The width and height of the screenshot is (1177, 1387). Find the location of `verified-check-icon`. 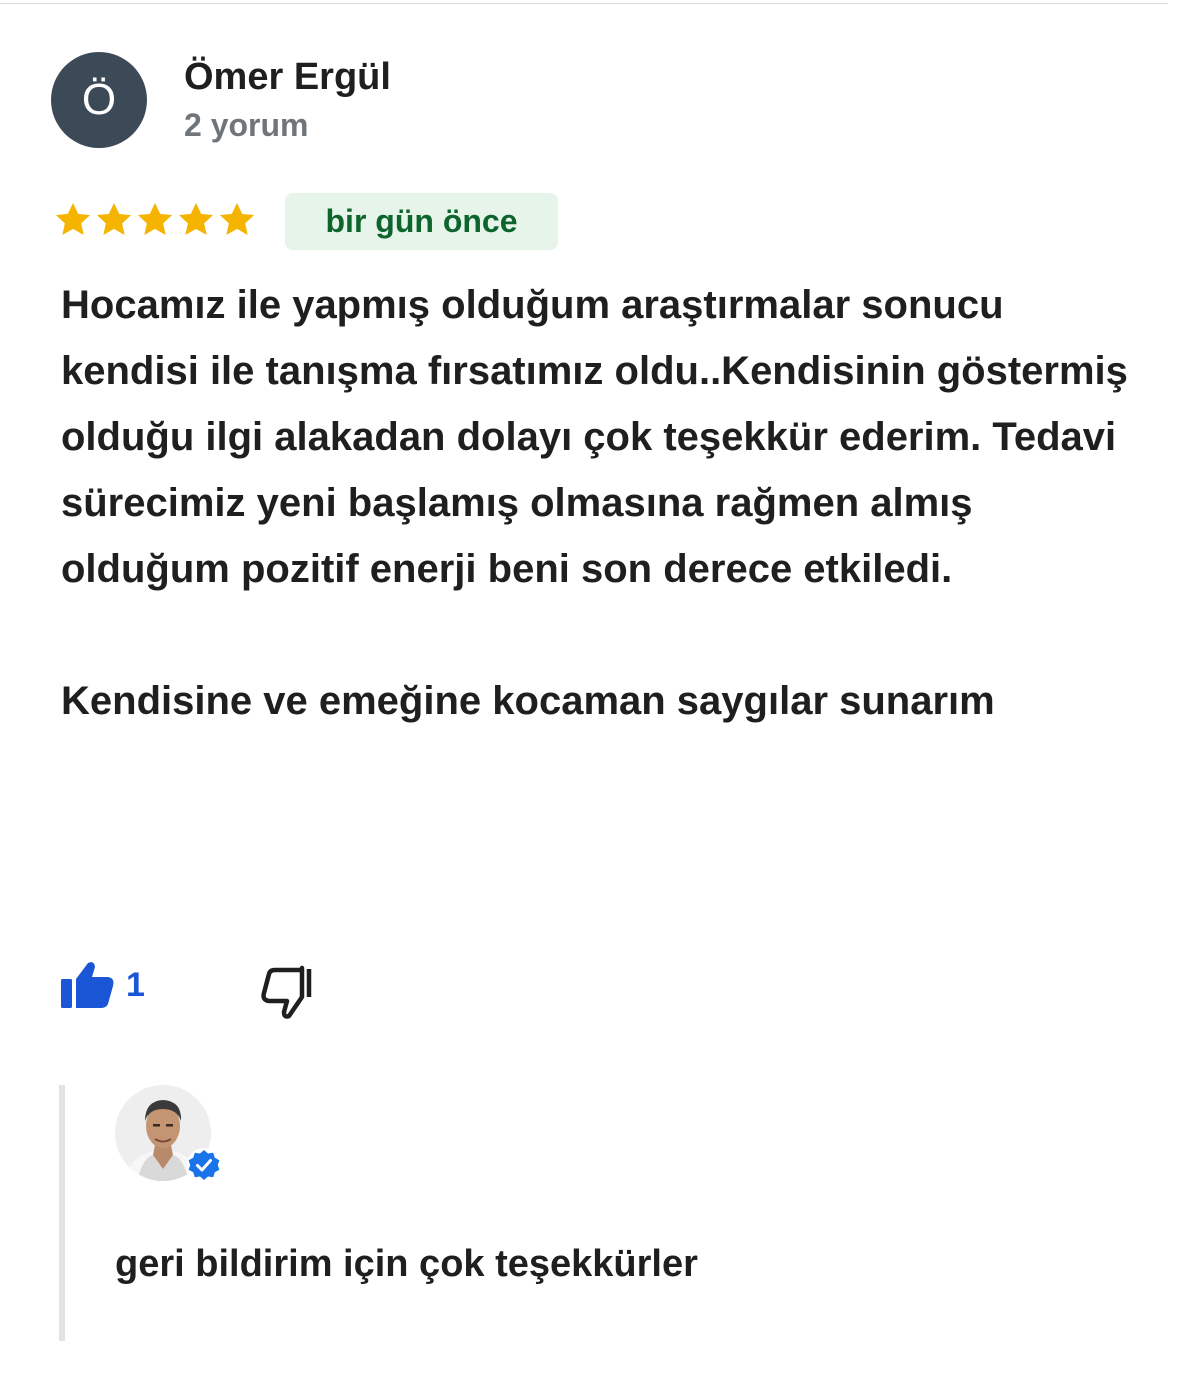

verified-check-icon is located at coordinates (204, 1165).